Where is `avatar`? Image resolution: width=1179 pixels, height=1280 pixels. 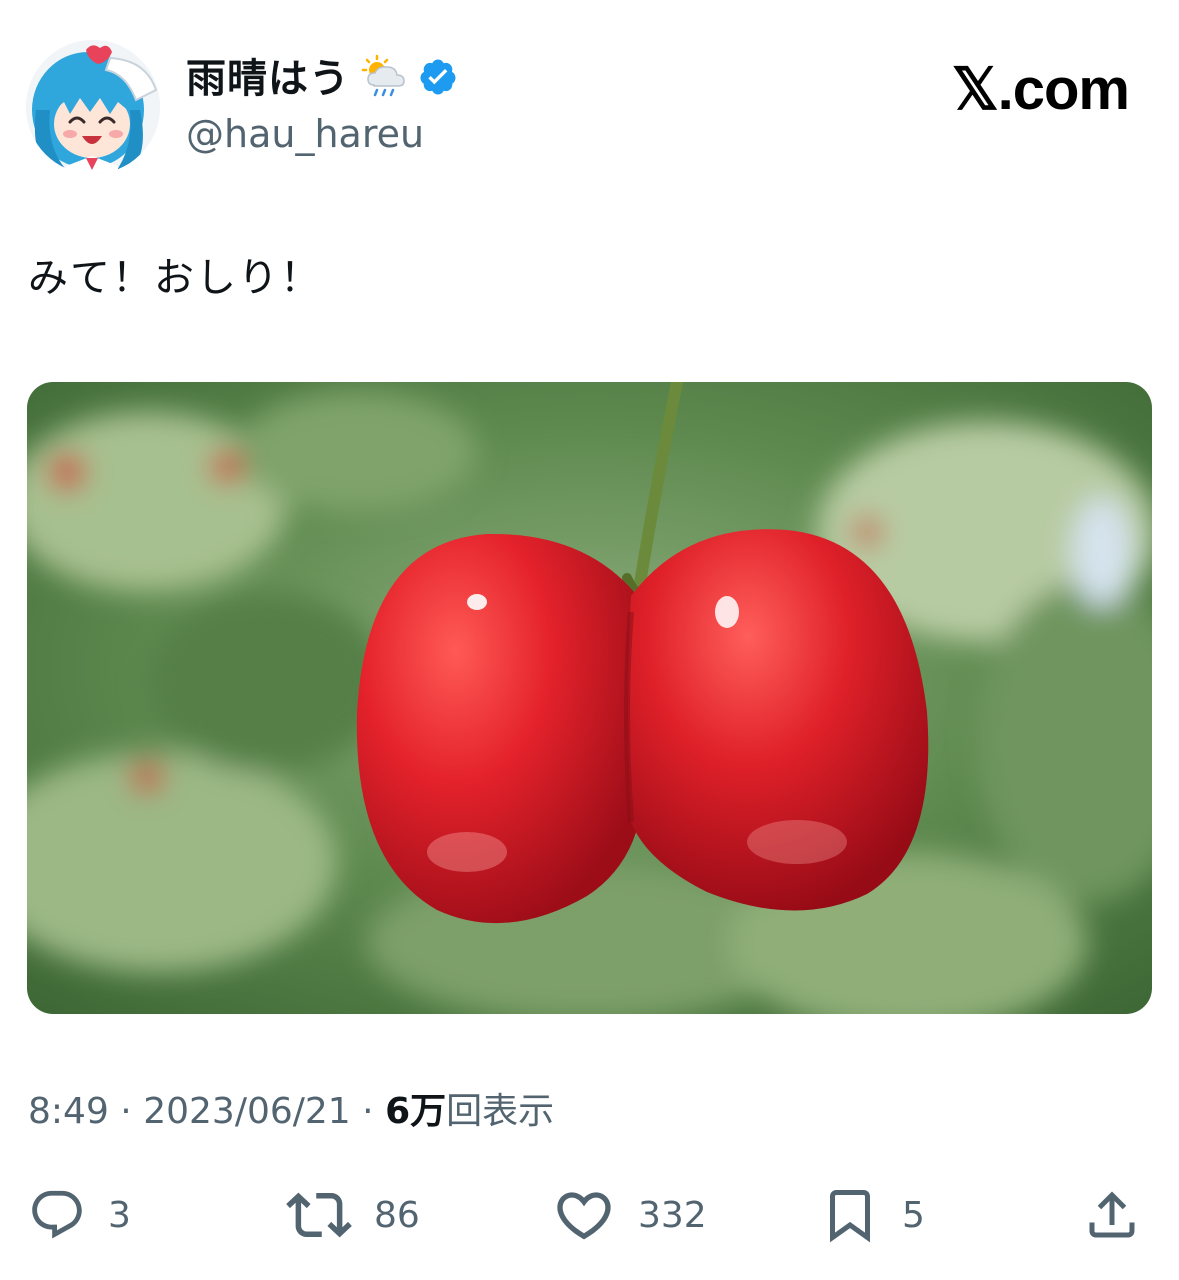 avatar is located at coordinates (93, 107).